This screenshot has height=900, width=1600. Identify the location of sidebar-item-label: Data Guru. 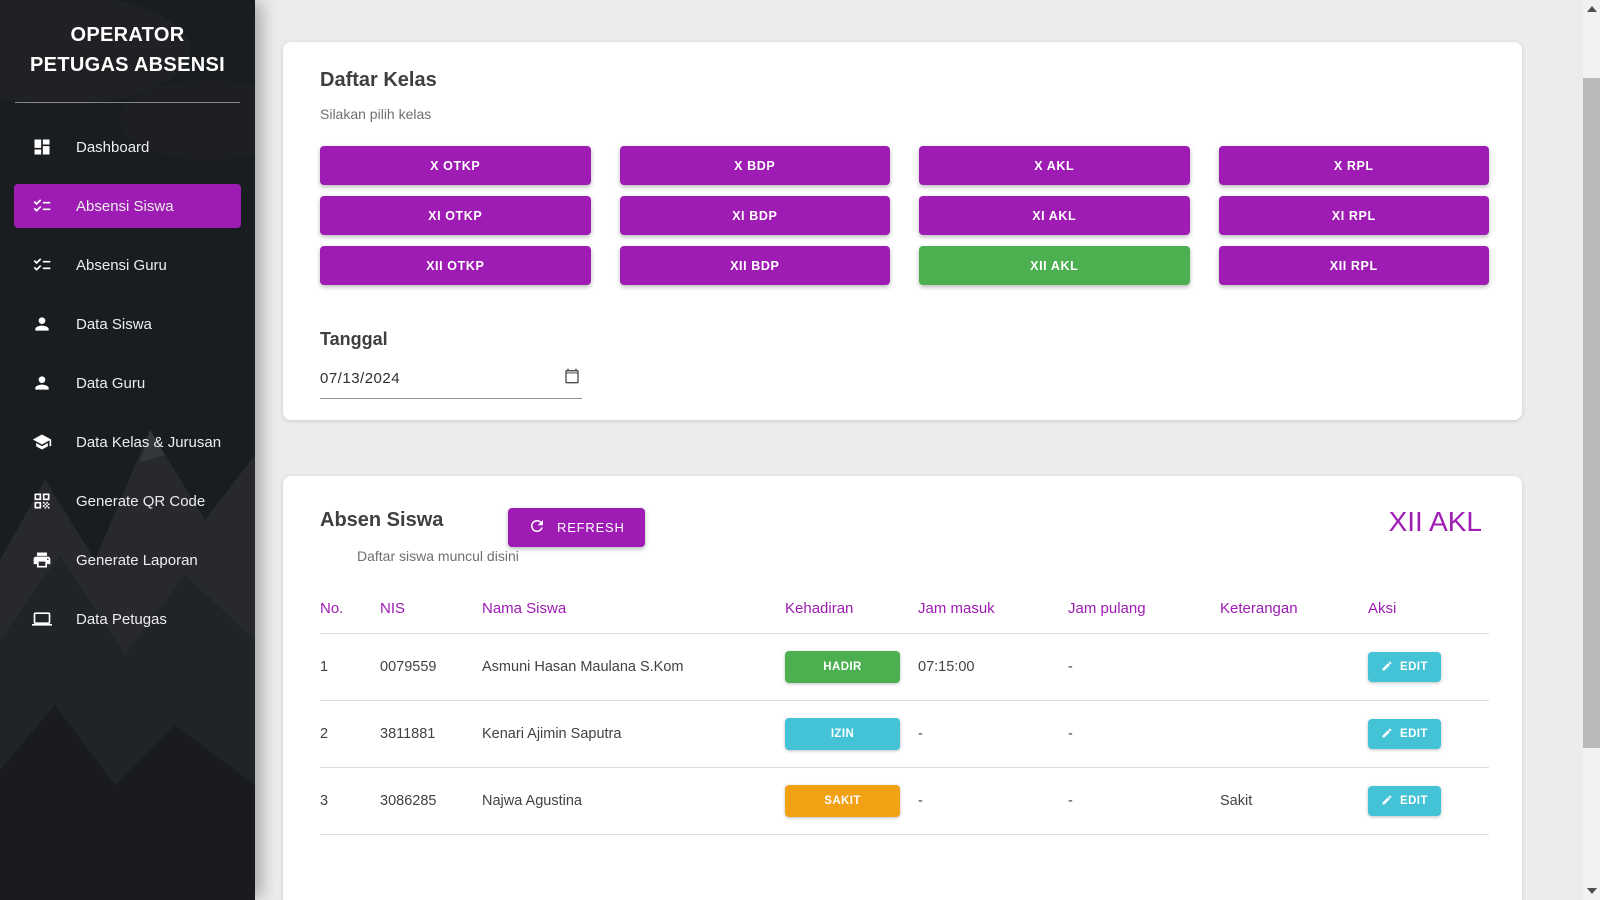
(111, 383).